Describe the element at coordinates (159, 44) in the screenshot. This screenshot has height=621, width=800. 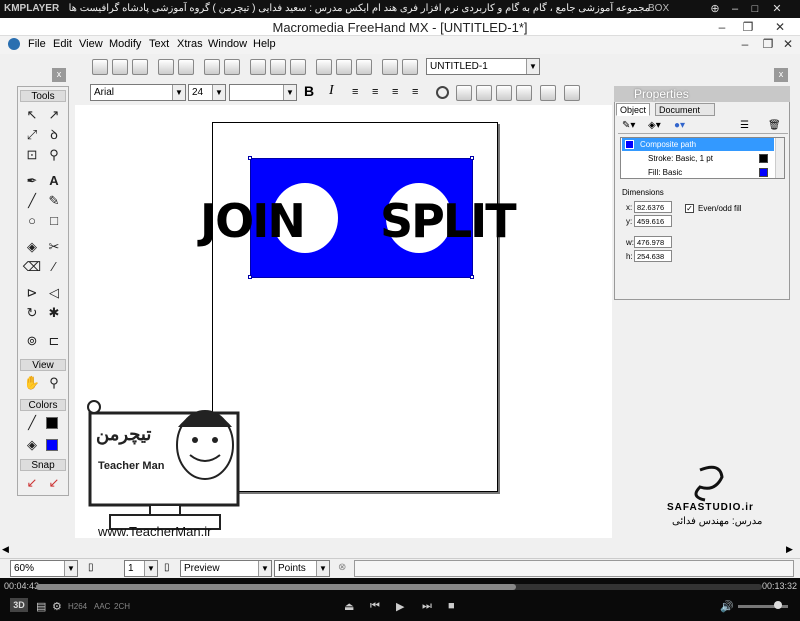
I see `menu-text: Text` at that location.